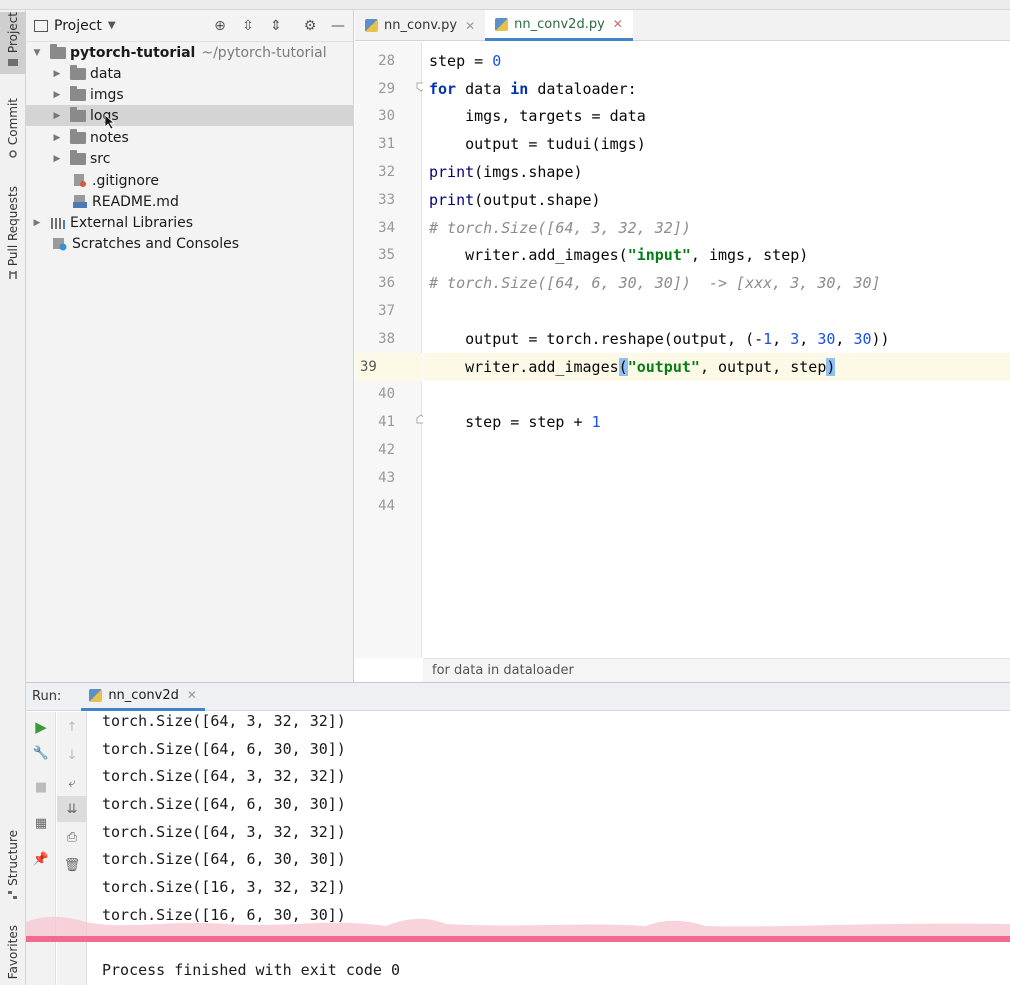 The height and width of the screenshot is (985, 1010). What do you see at coordinates (72, 837) in the screenshot?
I see `print-icon: ⎙` at bounding box center [72, 837].